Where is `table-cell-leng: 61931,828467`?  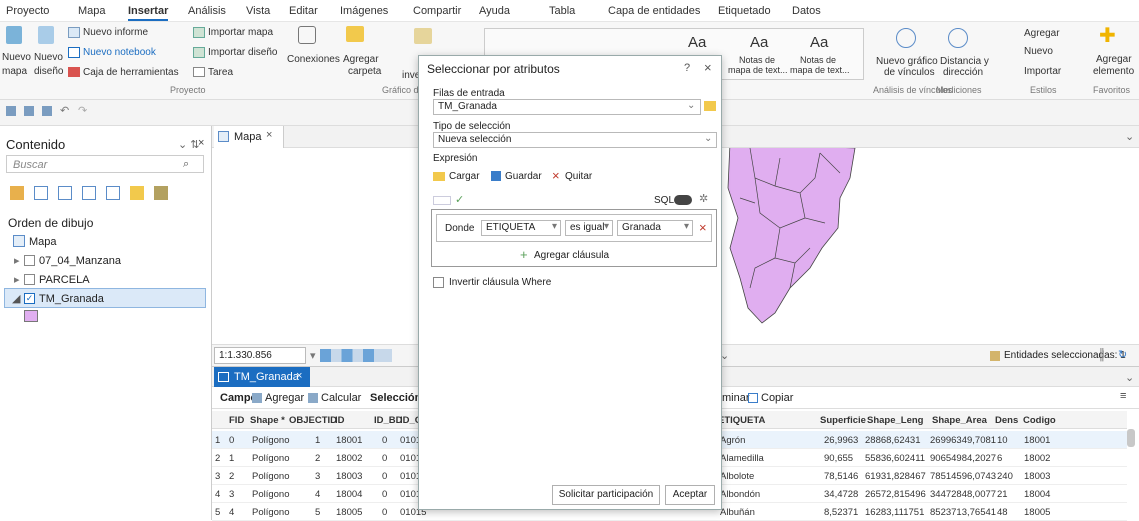 table-cell-leng: 61931,828467 is located at coordinates (895, 476).